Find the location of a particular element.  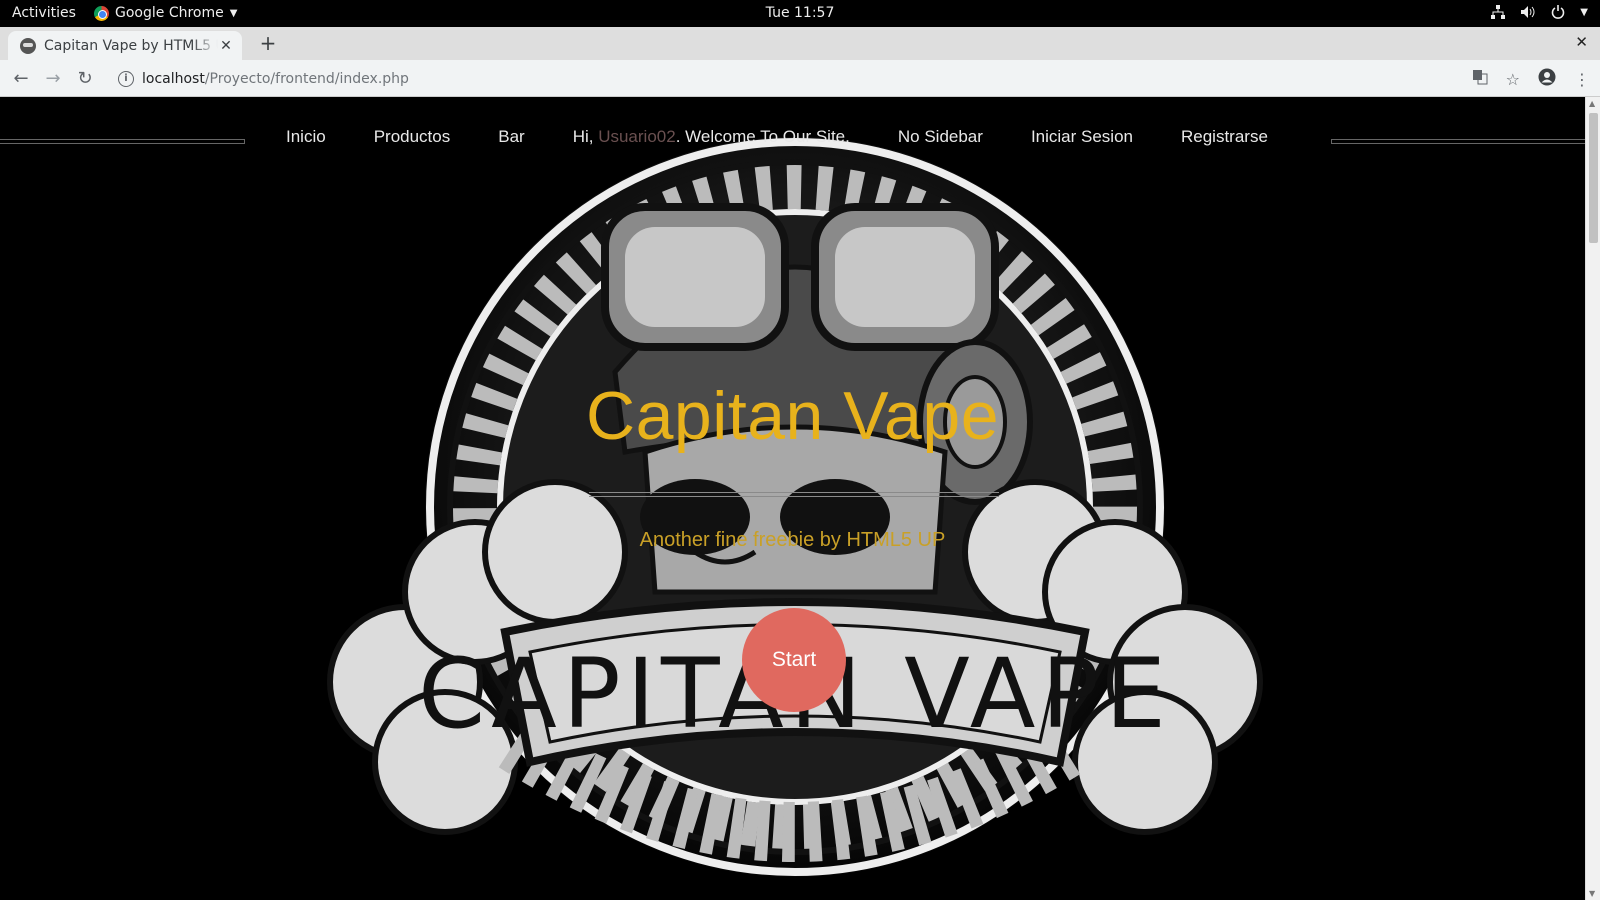

nav-item-iniciar-sesion: Iniciar Sesion is located at coordinates (1082, 137).